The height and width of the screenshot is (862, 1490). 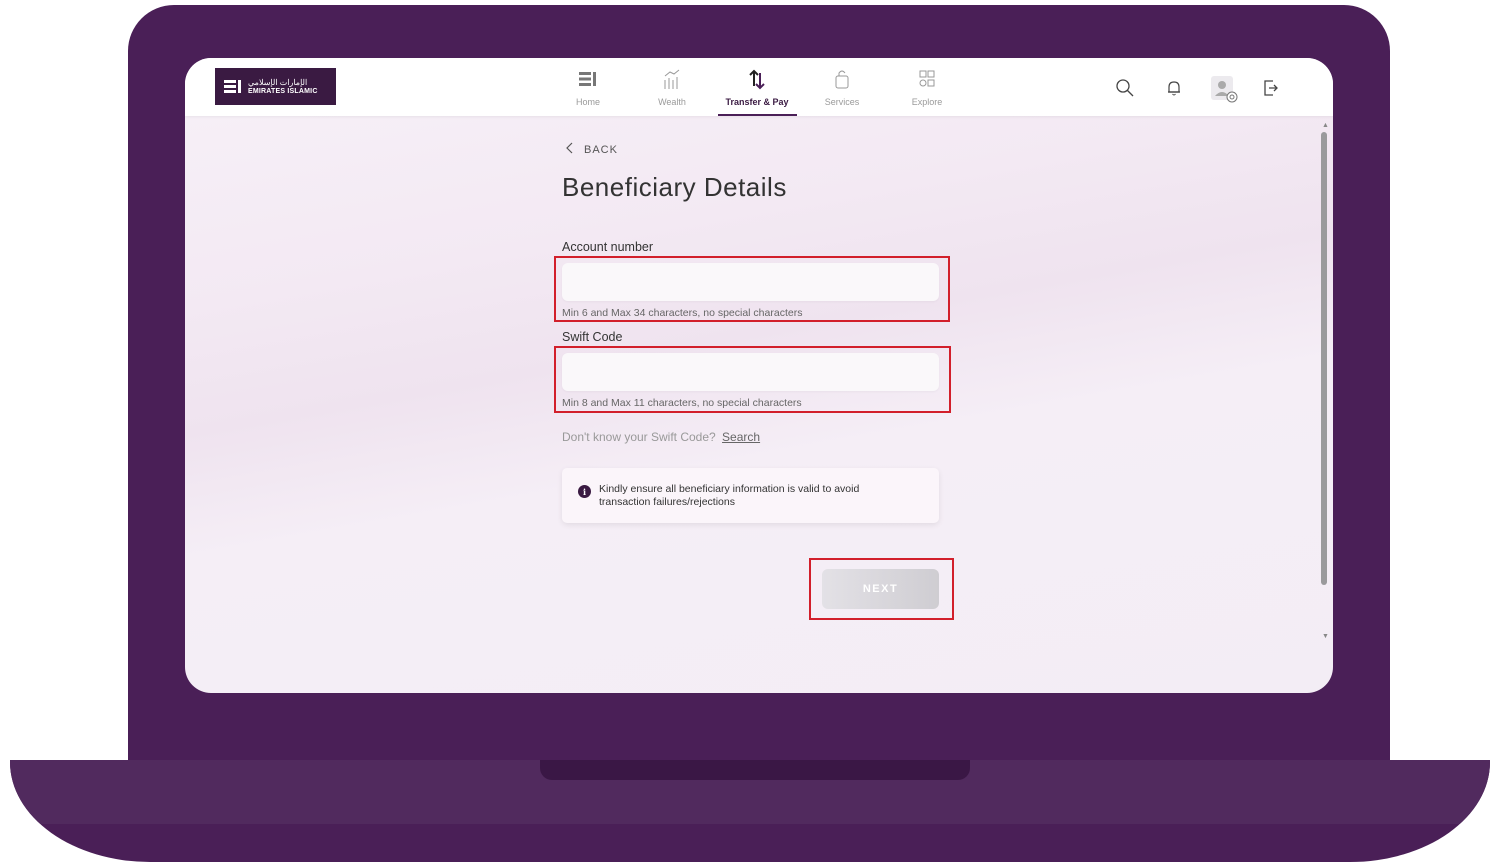 What do you see at coordinates (278, 82) in the screenshot?
I see `logo-arabic-text: الإمارات الإسلامي` at bounding box center [278, 82].